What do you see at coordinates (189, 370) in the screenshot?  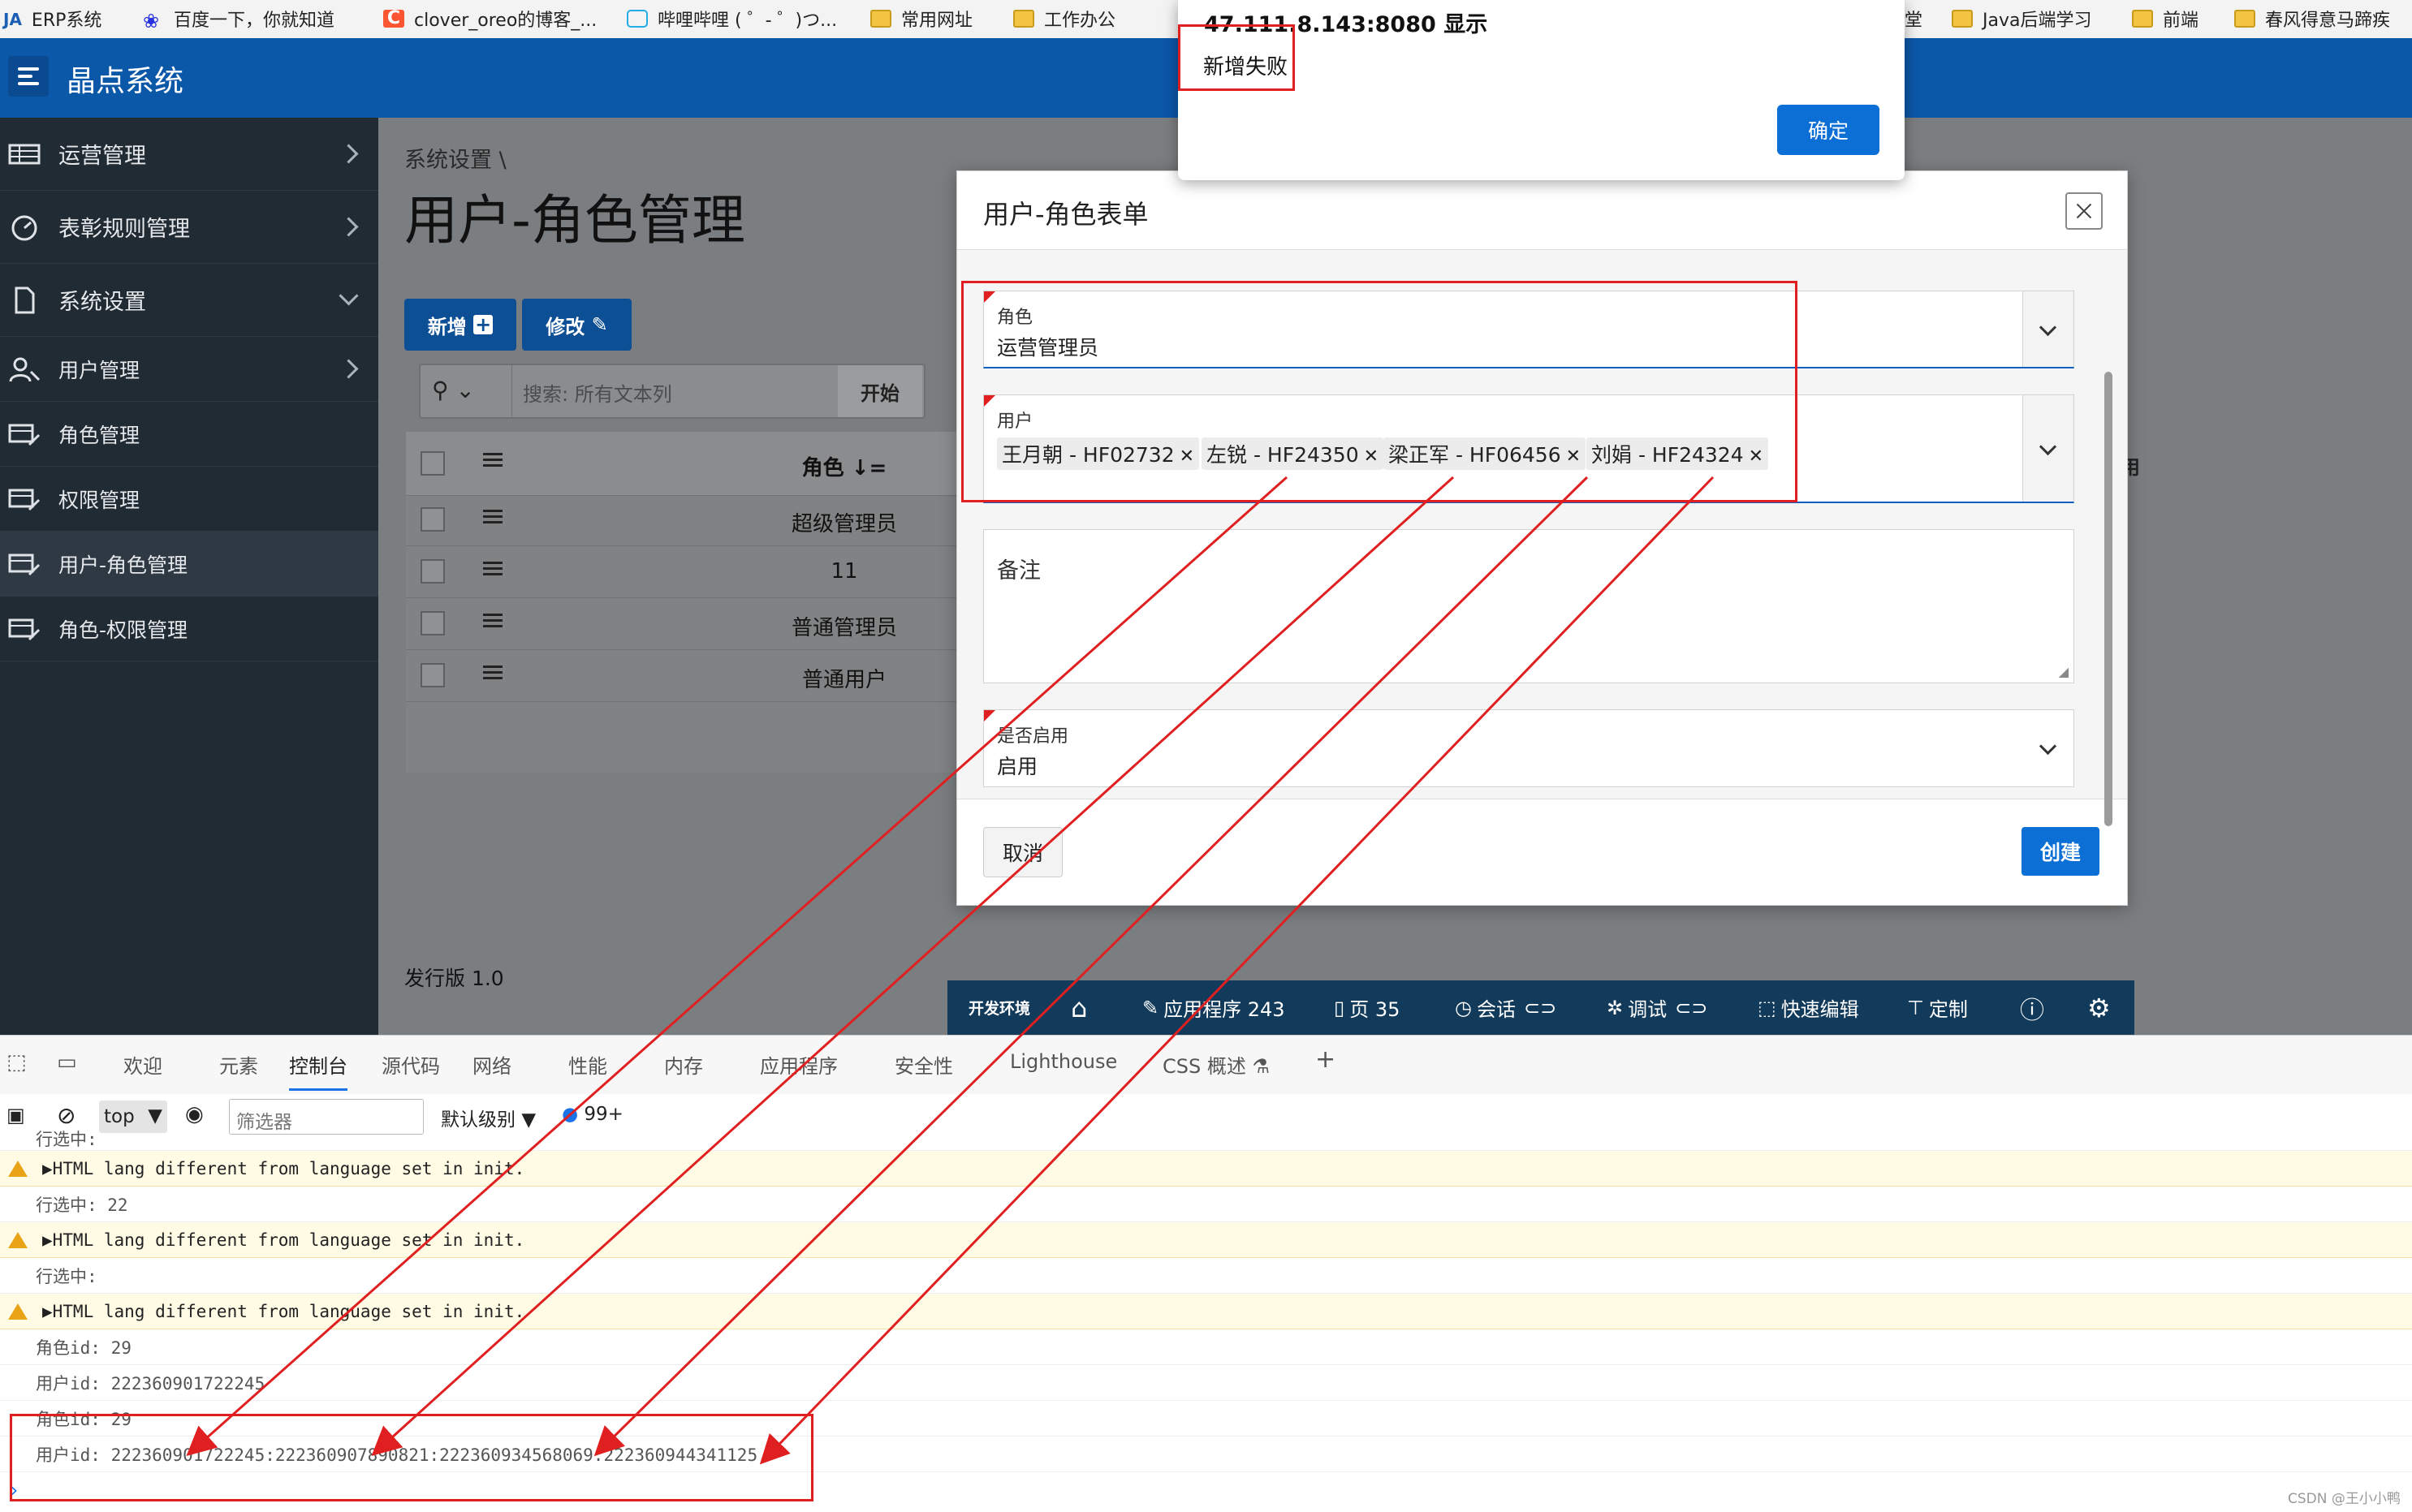 I see `sidebar-item-user-management: 用户管理` at bounding box center [189, 370].